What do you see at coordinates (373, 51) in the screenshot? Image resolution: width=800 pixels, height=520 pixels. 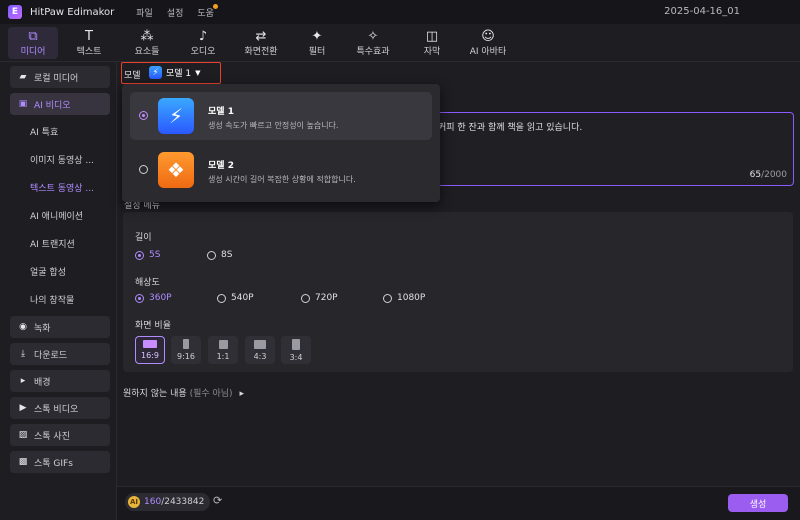 I see `tab-effects-label: 특수효과` at bounding box center [373, 51].